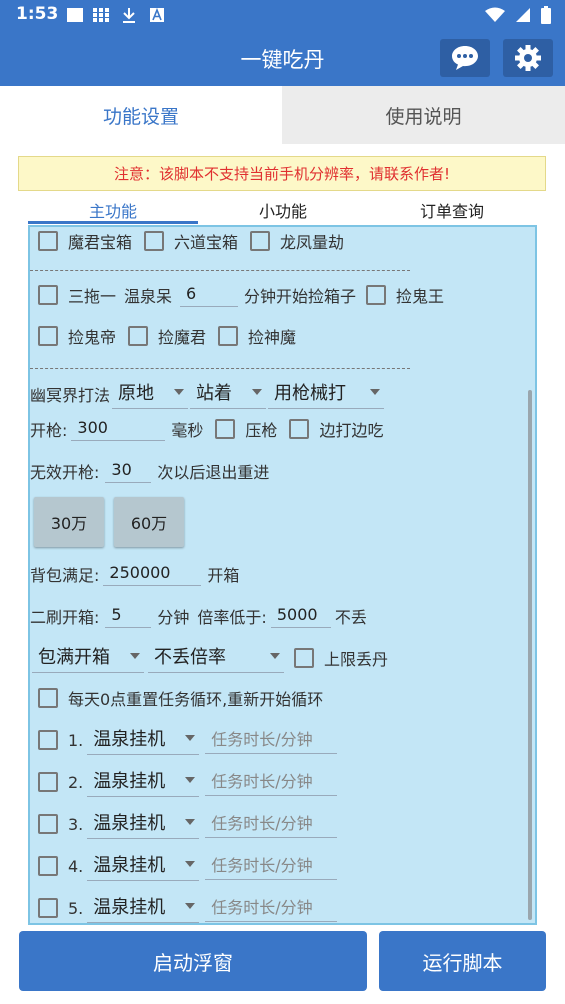 The height and width of the screenshot is (1004, 565). What do you see at coordinates (246, 429) in the screenshot?
I see `checkbox-recoil: 压枪` at bounding box center [246, 429].